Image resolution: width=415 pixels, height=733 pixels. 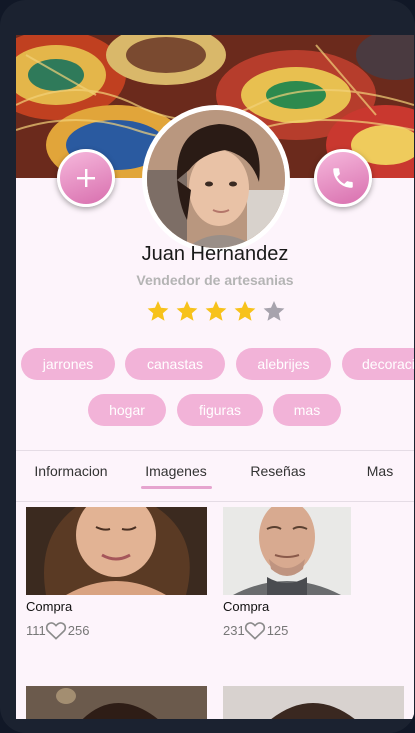 I want to click on add-button, so click(x=86, y=178).